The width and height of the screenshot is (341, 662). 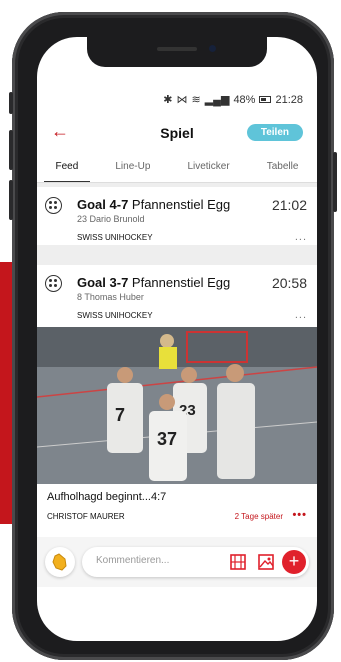 I want to click on player-name: 23 Dario Brunold, so click(x=111, y=219).